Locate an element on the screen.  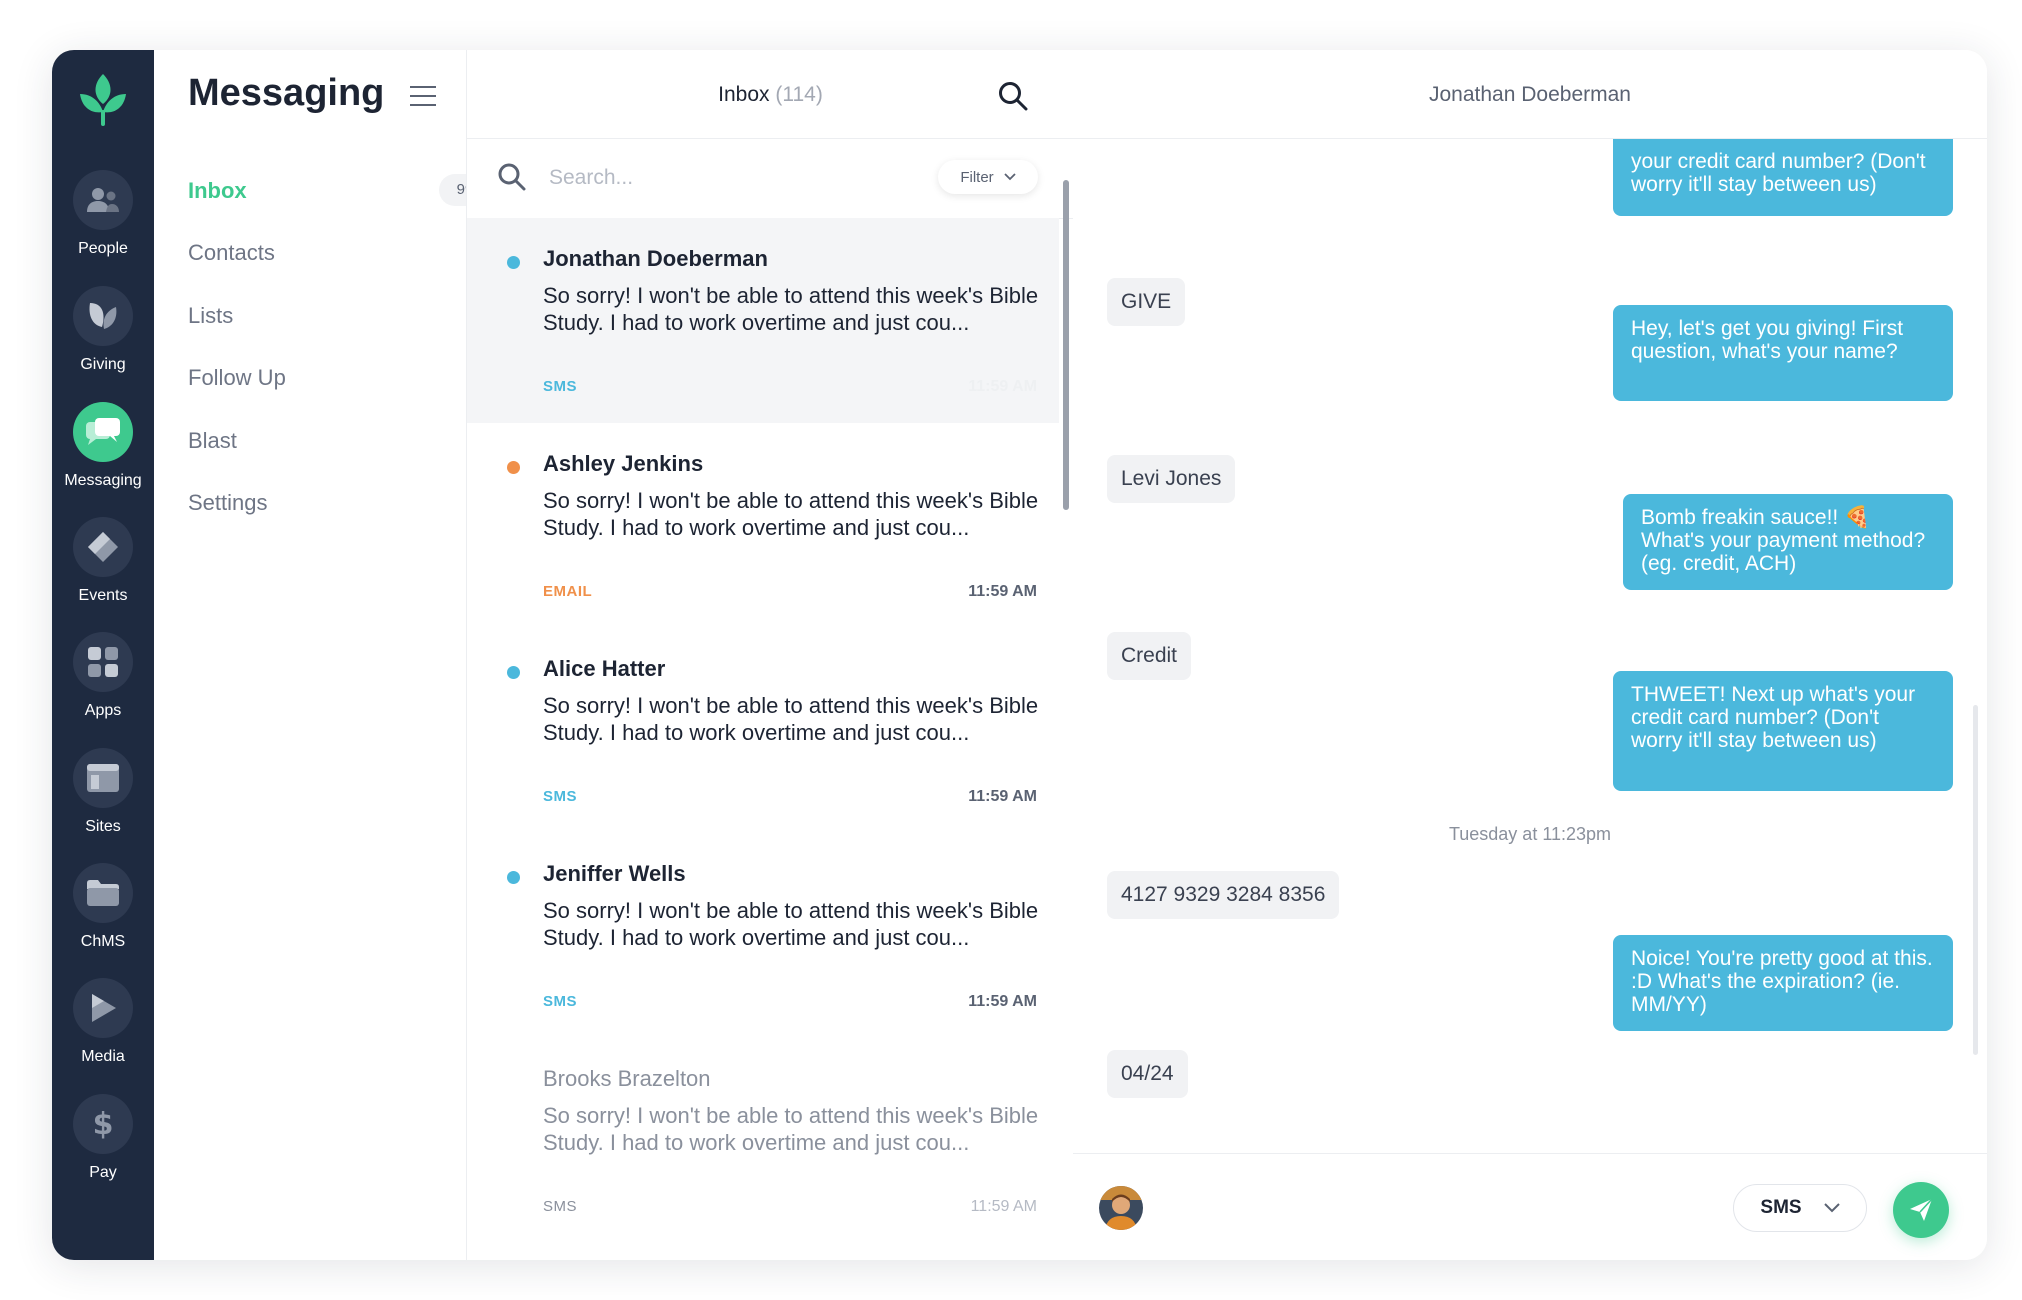
inbox-title: Inbox (114) is located at coordinates (770, 95).